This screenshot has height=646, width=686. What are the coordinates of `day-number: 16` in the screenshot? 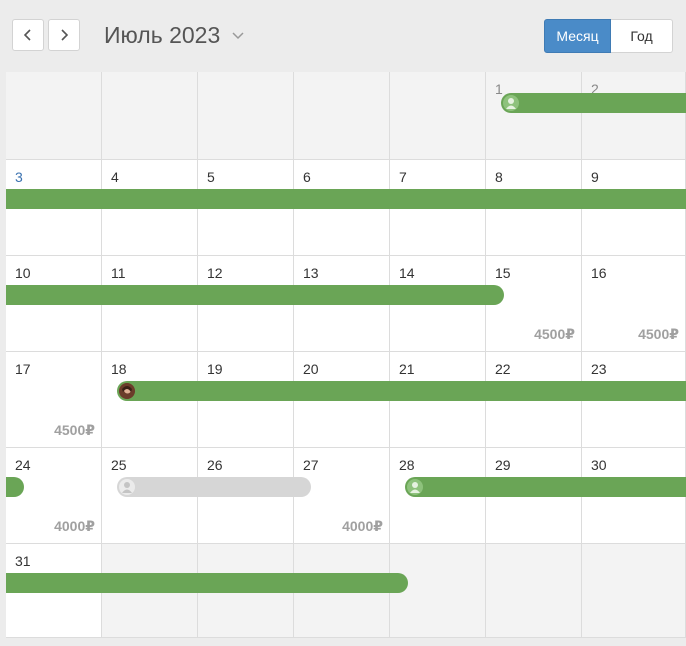 It's located at (599, 273).